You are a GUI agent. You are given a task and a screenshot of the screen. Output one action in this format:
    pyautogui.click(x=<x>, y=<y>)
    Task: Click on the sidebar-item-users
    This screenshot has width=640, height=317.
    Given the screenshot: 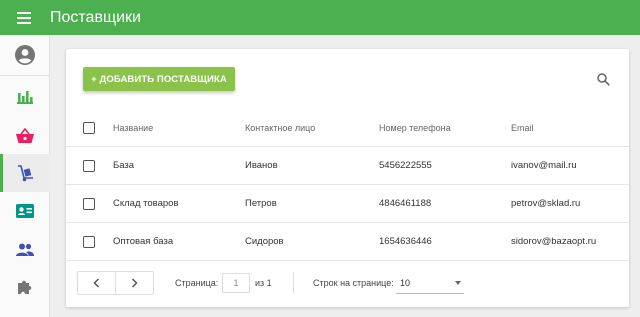 What is the action you would take?
    pyautogui.click(x=25, y=249)
    